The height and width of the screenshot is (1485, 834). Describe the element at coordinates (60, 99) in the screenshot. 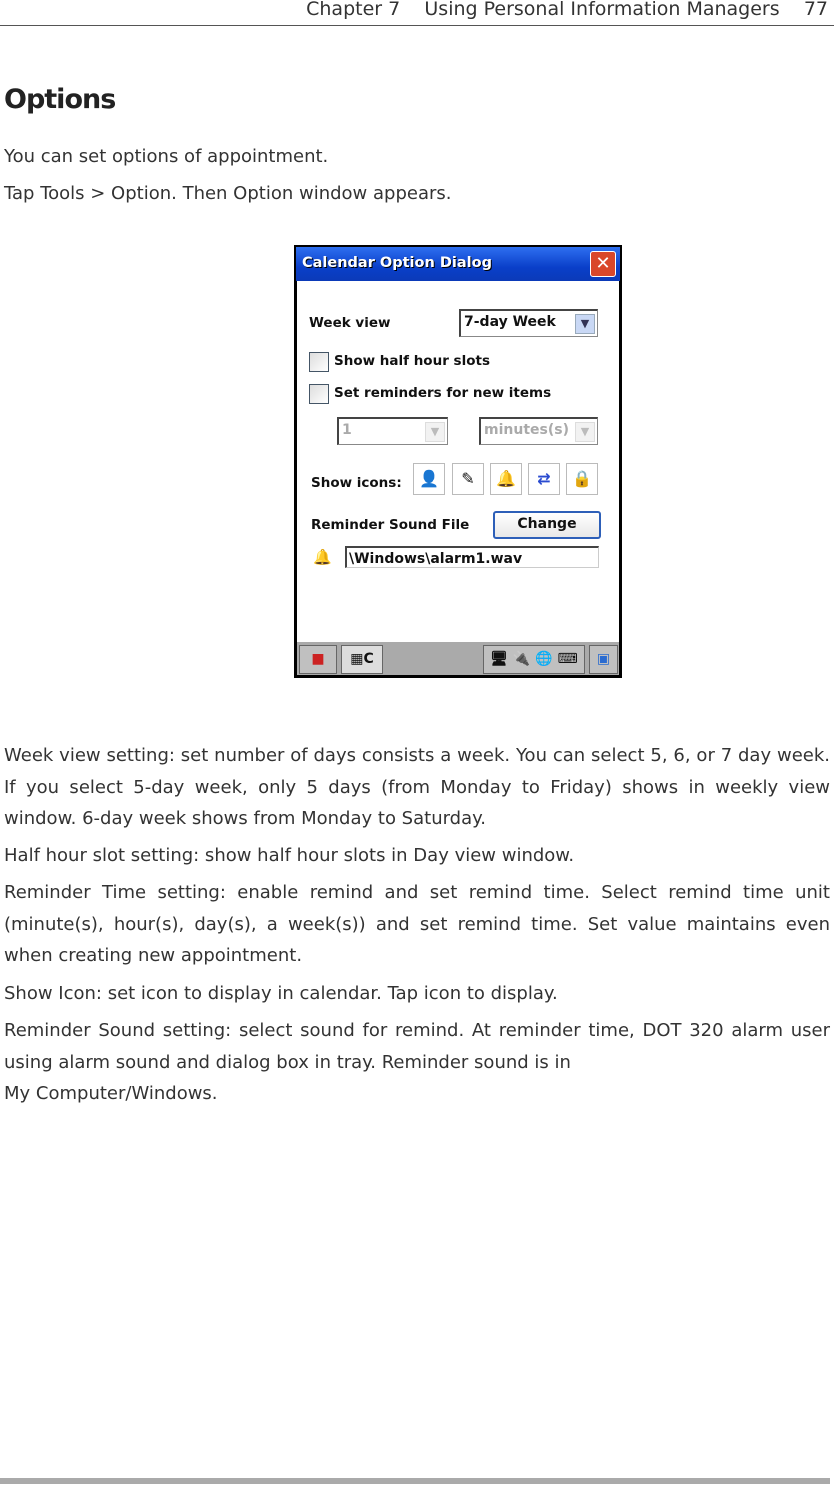

I see `section-heading: Options` at that location.